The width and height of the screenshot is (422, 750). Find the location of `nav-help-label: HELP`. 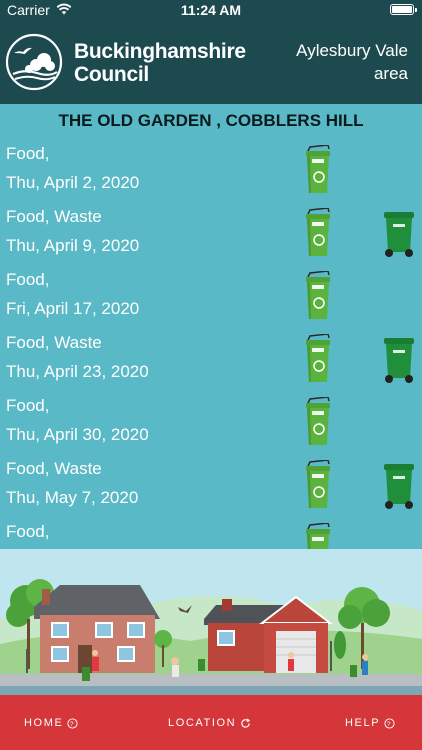

nav-help-label: HELP is located at coordinates (363, 723).